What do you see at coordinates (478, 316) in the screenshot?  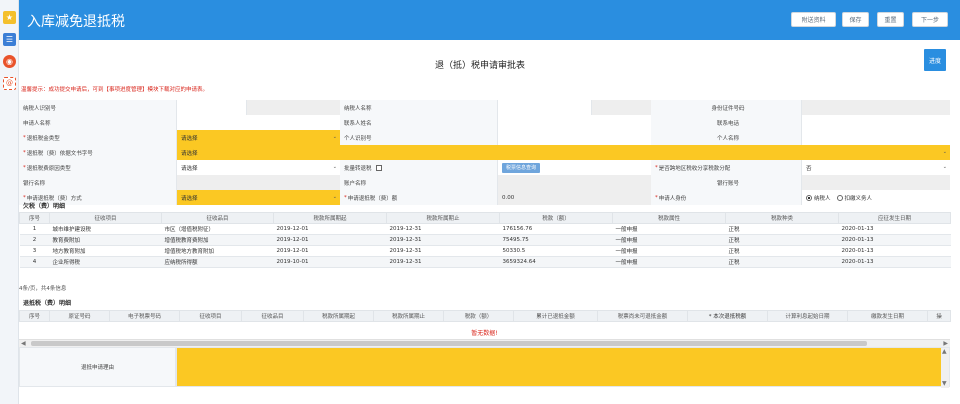 I see `refund-column-header: 税款（额）` at bounding box center [478, 316].